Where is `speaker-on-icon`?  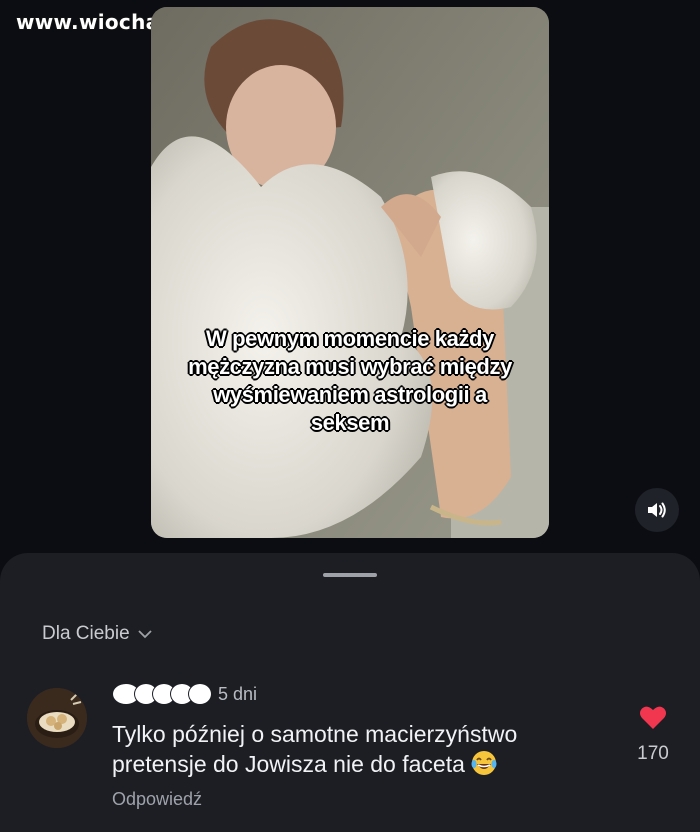 speaker-on-icon is located at coordinates (657, 510).